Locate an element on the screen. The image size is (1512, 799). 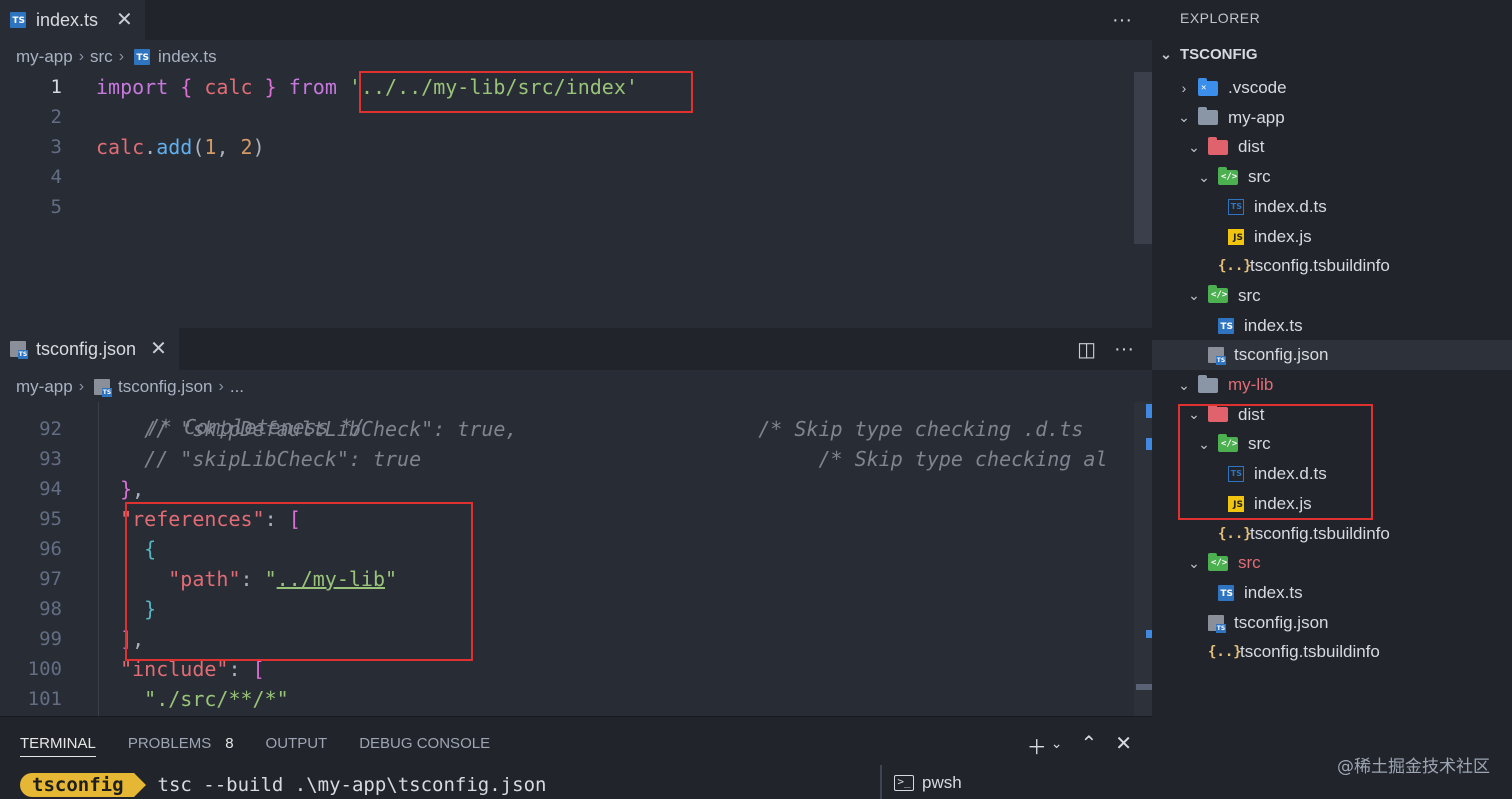
tab-label: tsconfig.json is located at coordinates (86, 348).